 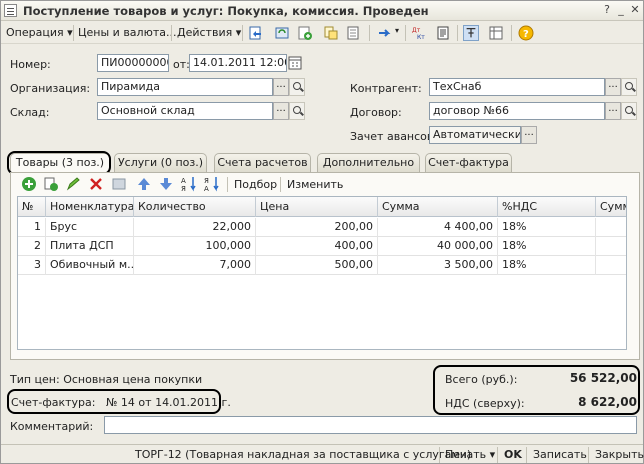 I want to click on contractor-search-icon, so click(x=629, y=87).